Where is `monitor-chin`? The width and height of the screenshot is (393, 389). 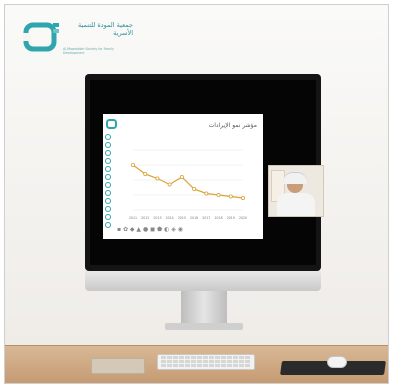
monitor-chin is located at coordinates (203, 281).